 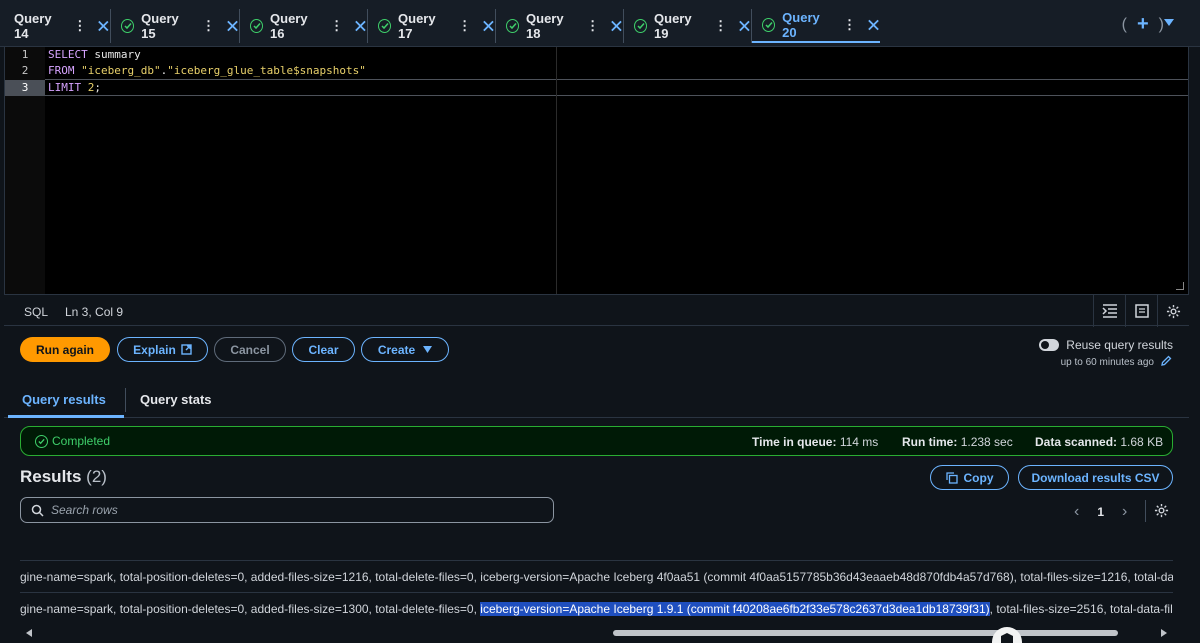 I want to click on scrollbar-thumb, so click(x=865, y=633).